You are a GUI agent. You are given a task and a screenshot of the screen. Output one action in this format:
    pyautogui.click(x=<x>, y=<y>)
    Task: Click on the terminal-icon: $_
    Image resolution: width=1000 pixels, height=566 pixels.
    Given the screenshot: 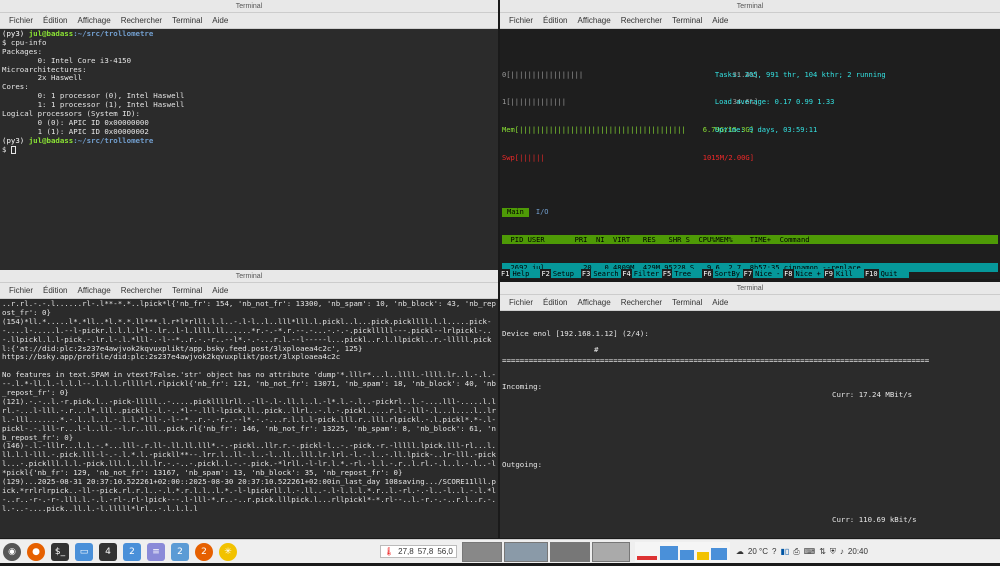 What is the action you would take?
    pyautogui.click(x=60, y=551)
    